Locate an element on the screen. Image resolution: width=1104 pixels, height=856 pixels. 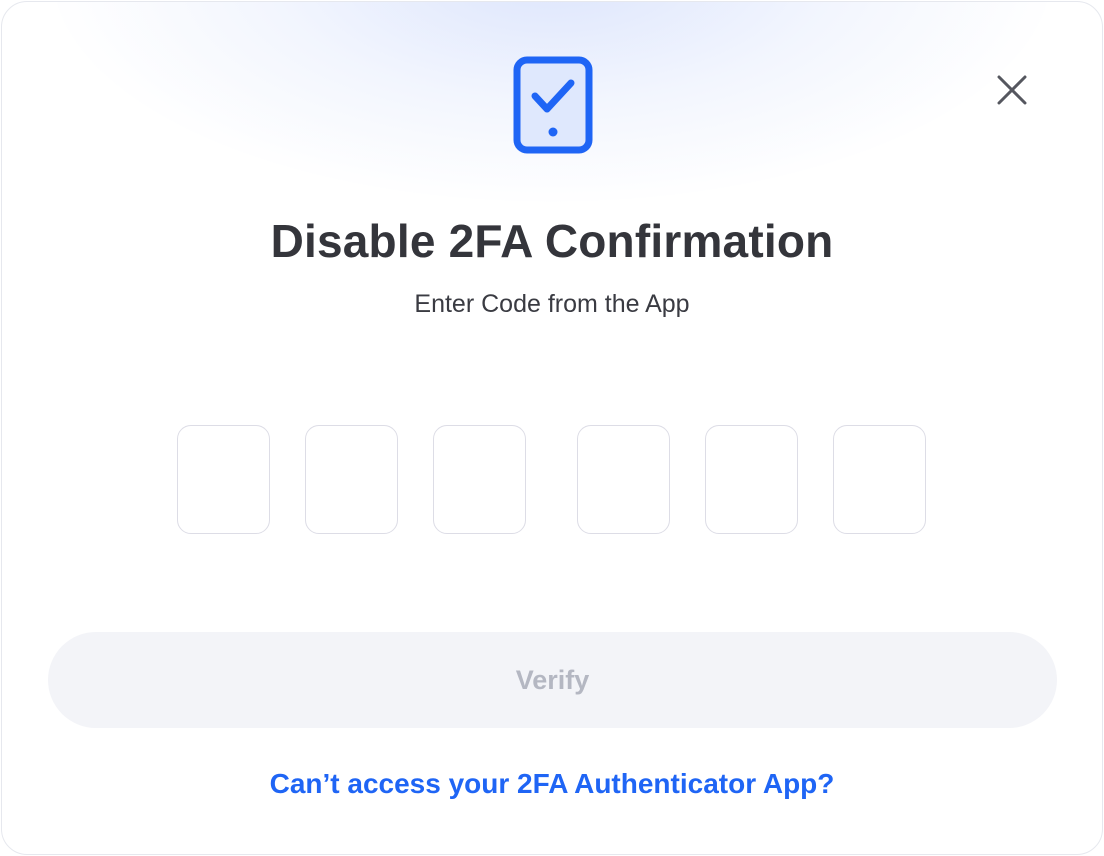
close-button is located at coordinates (1012, 90).